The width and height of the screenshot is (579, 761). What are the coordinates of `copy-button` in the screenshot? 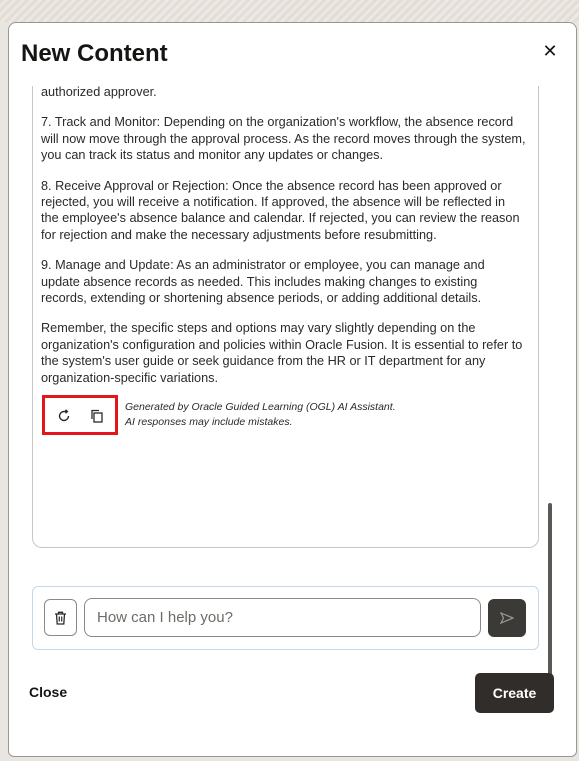 It's located at (97, 416).